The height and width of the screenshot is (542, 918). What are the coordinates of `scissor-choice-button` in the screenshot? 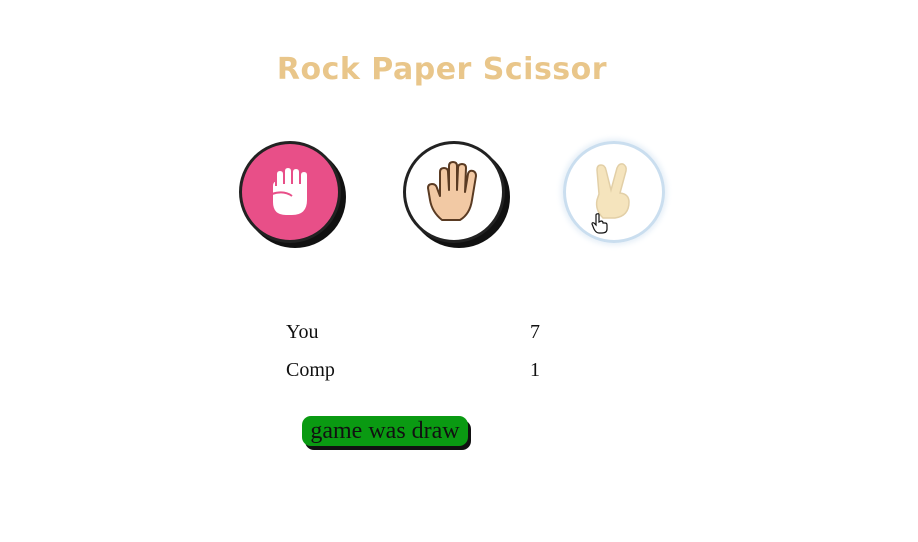 It's located at (614, 192).